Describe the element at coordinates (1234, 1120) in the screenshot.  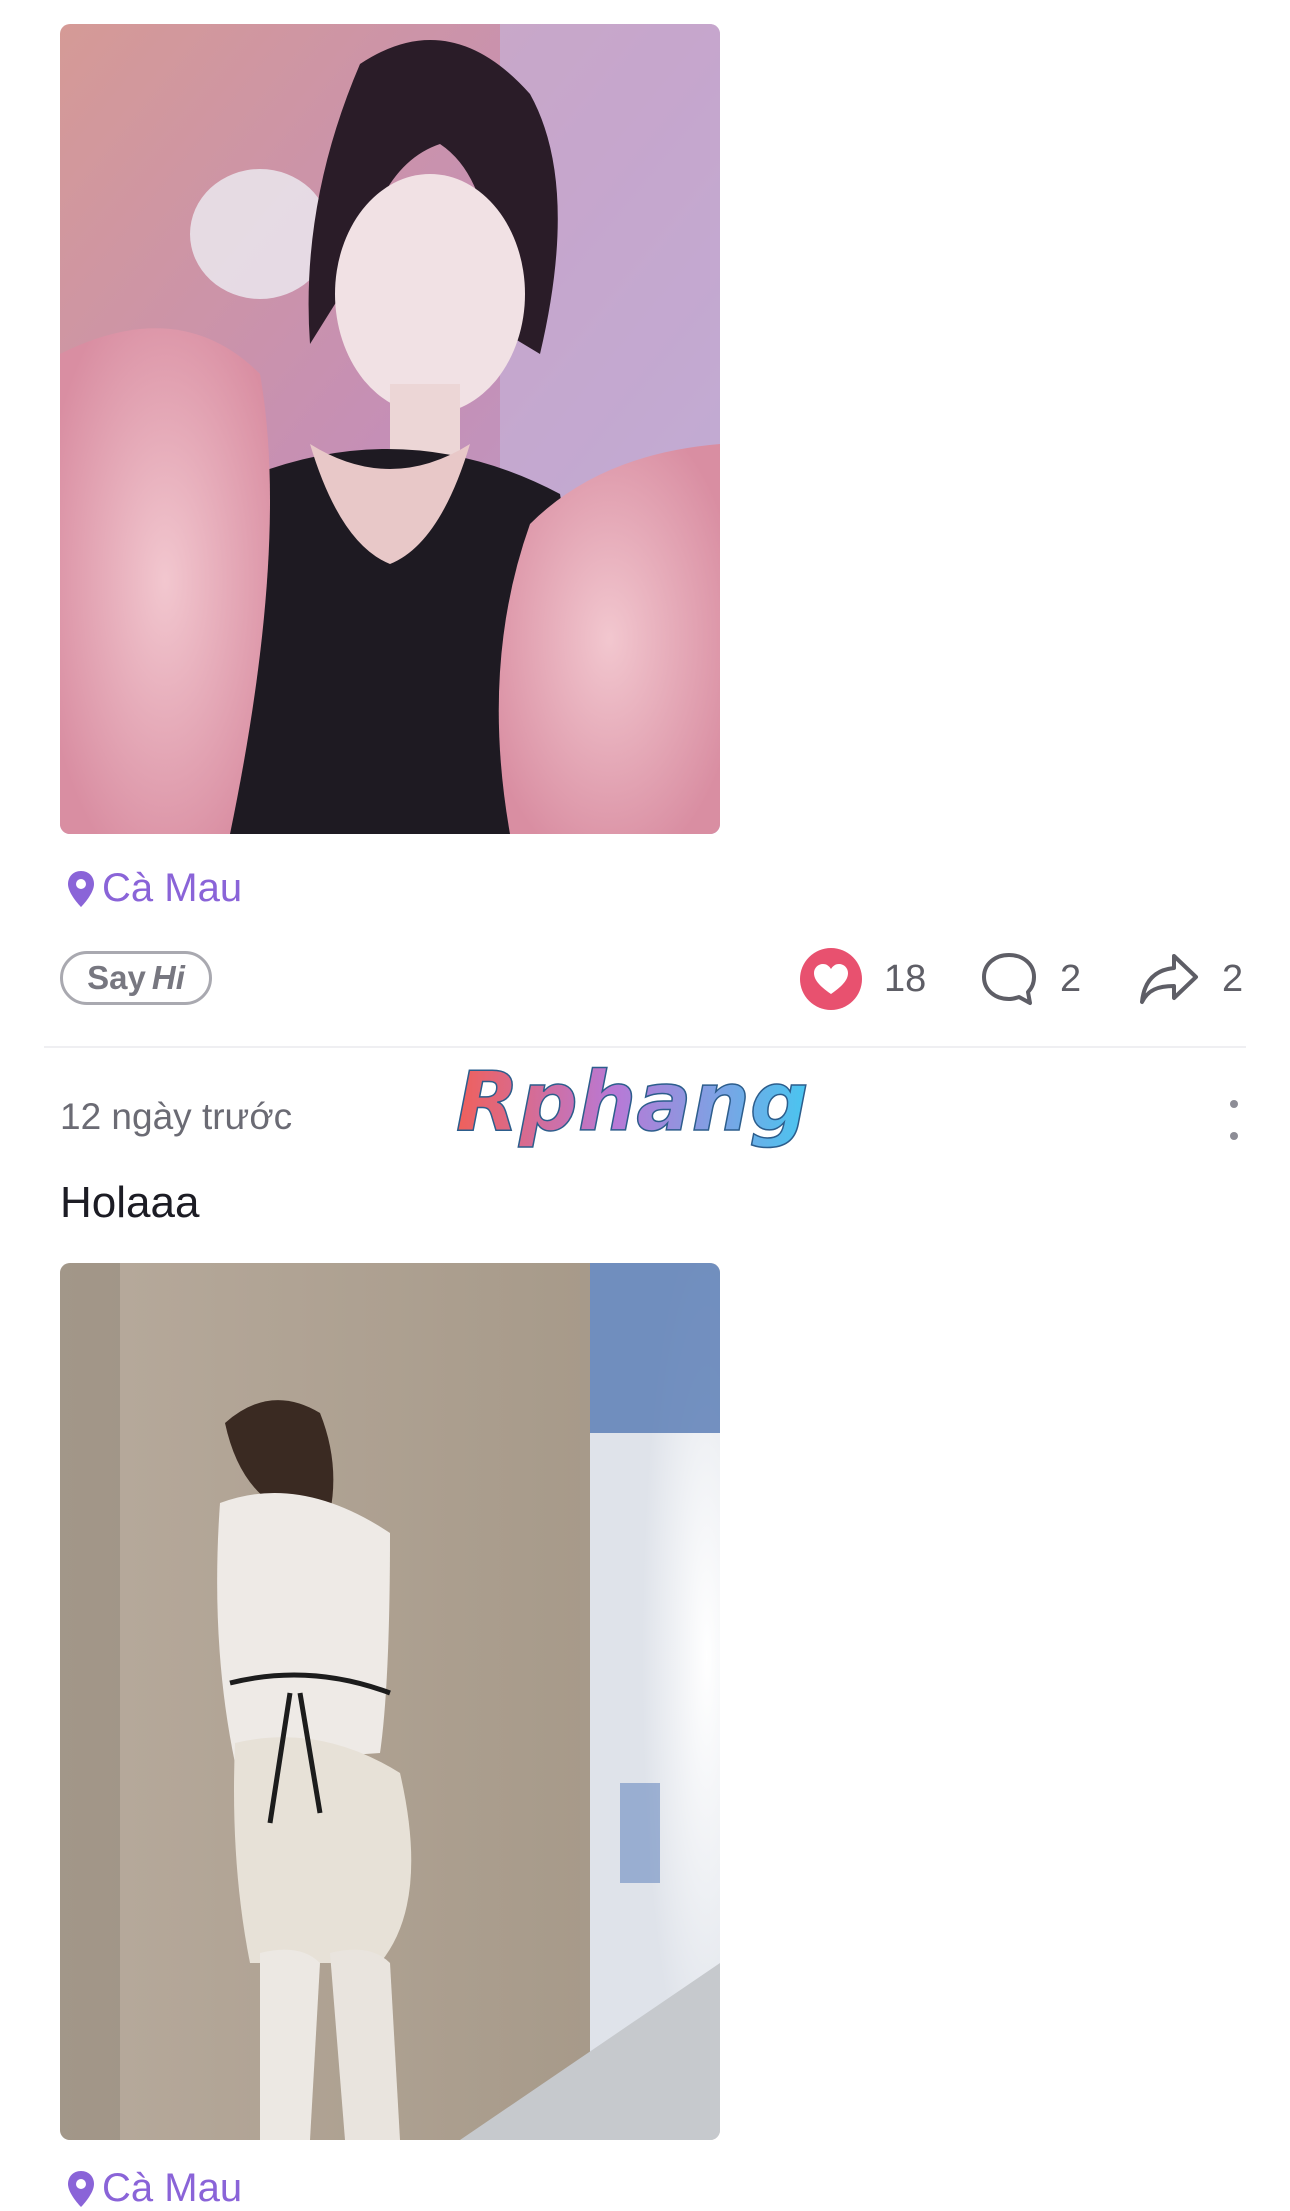
I see `more-options-icon` at that location.